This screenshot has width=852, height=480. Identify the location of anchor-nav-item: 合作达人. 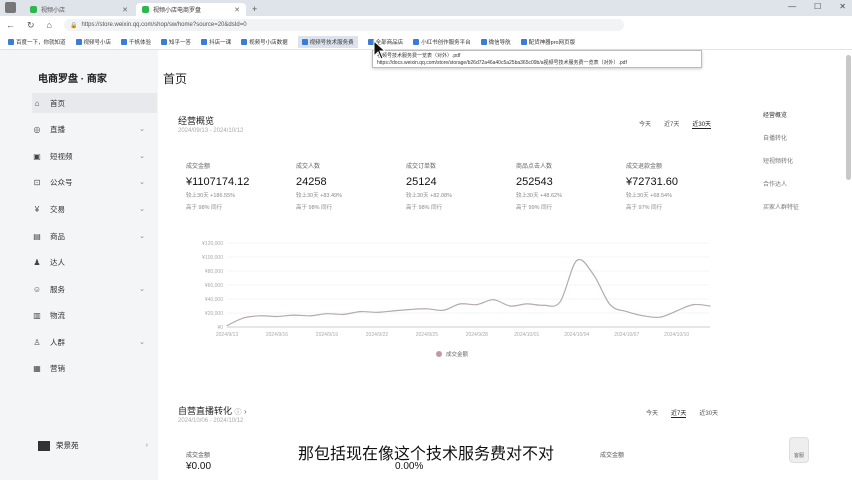
(775, 183).